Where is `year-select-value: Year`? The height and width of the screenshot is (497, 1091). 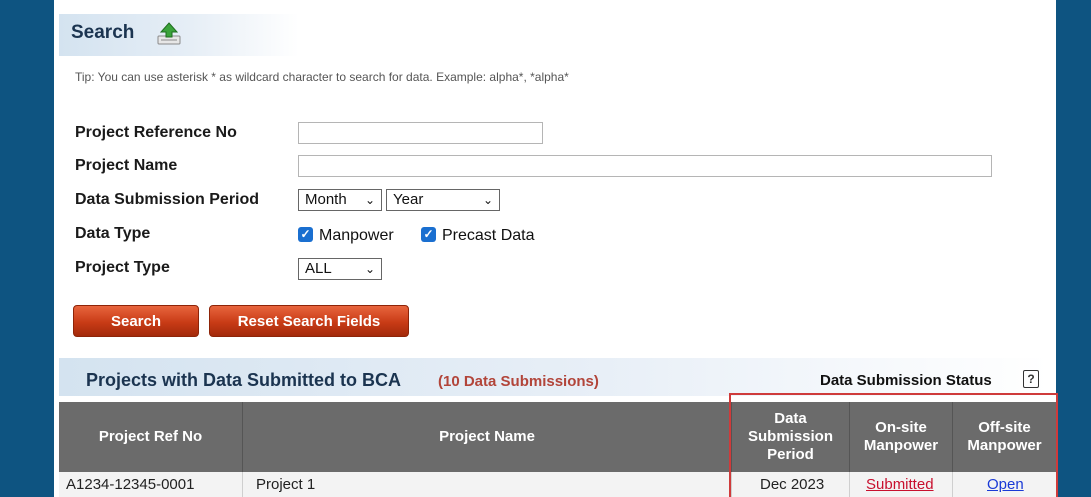 year-select-value: Year is located at coordinates (408, 199).